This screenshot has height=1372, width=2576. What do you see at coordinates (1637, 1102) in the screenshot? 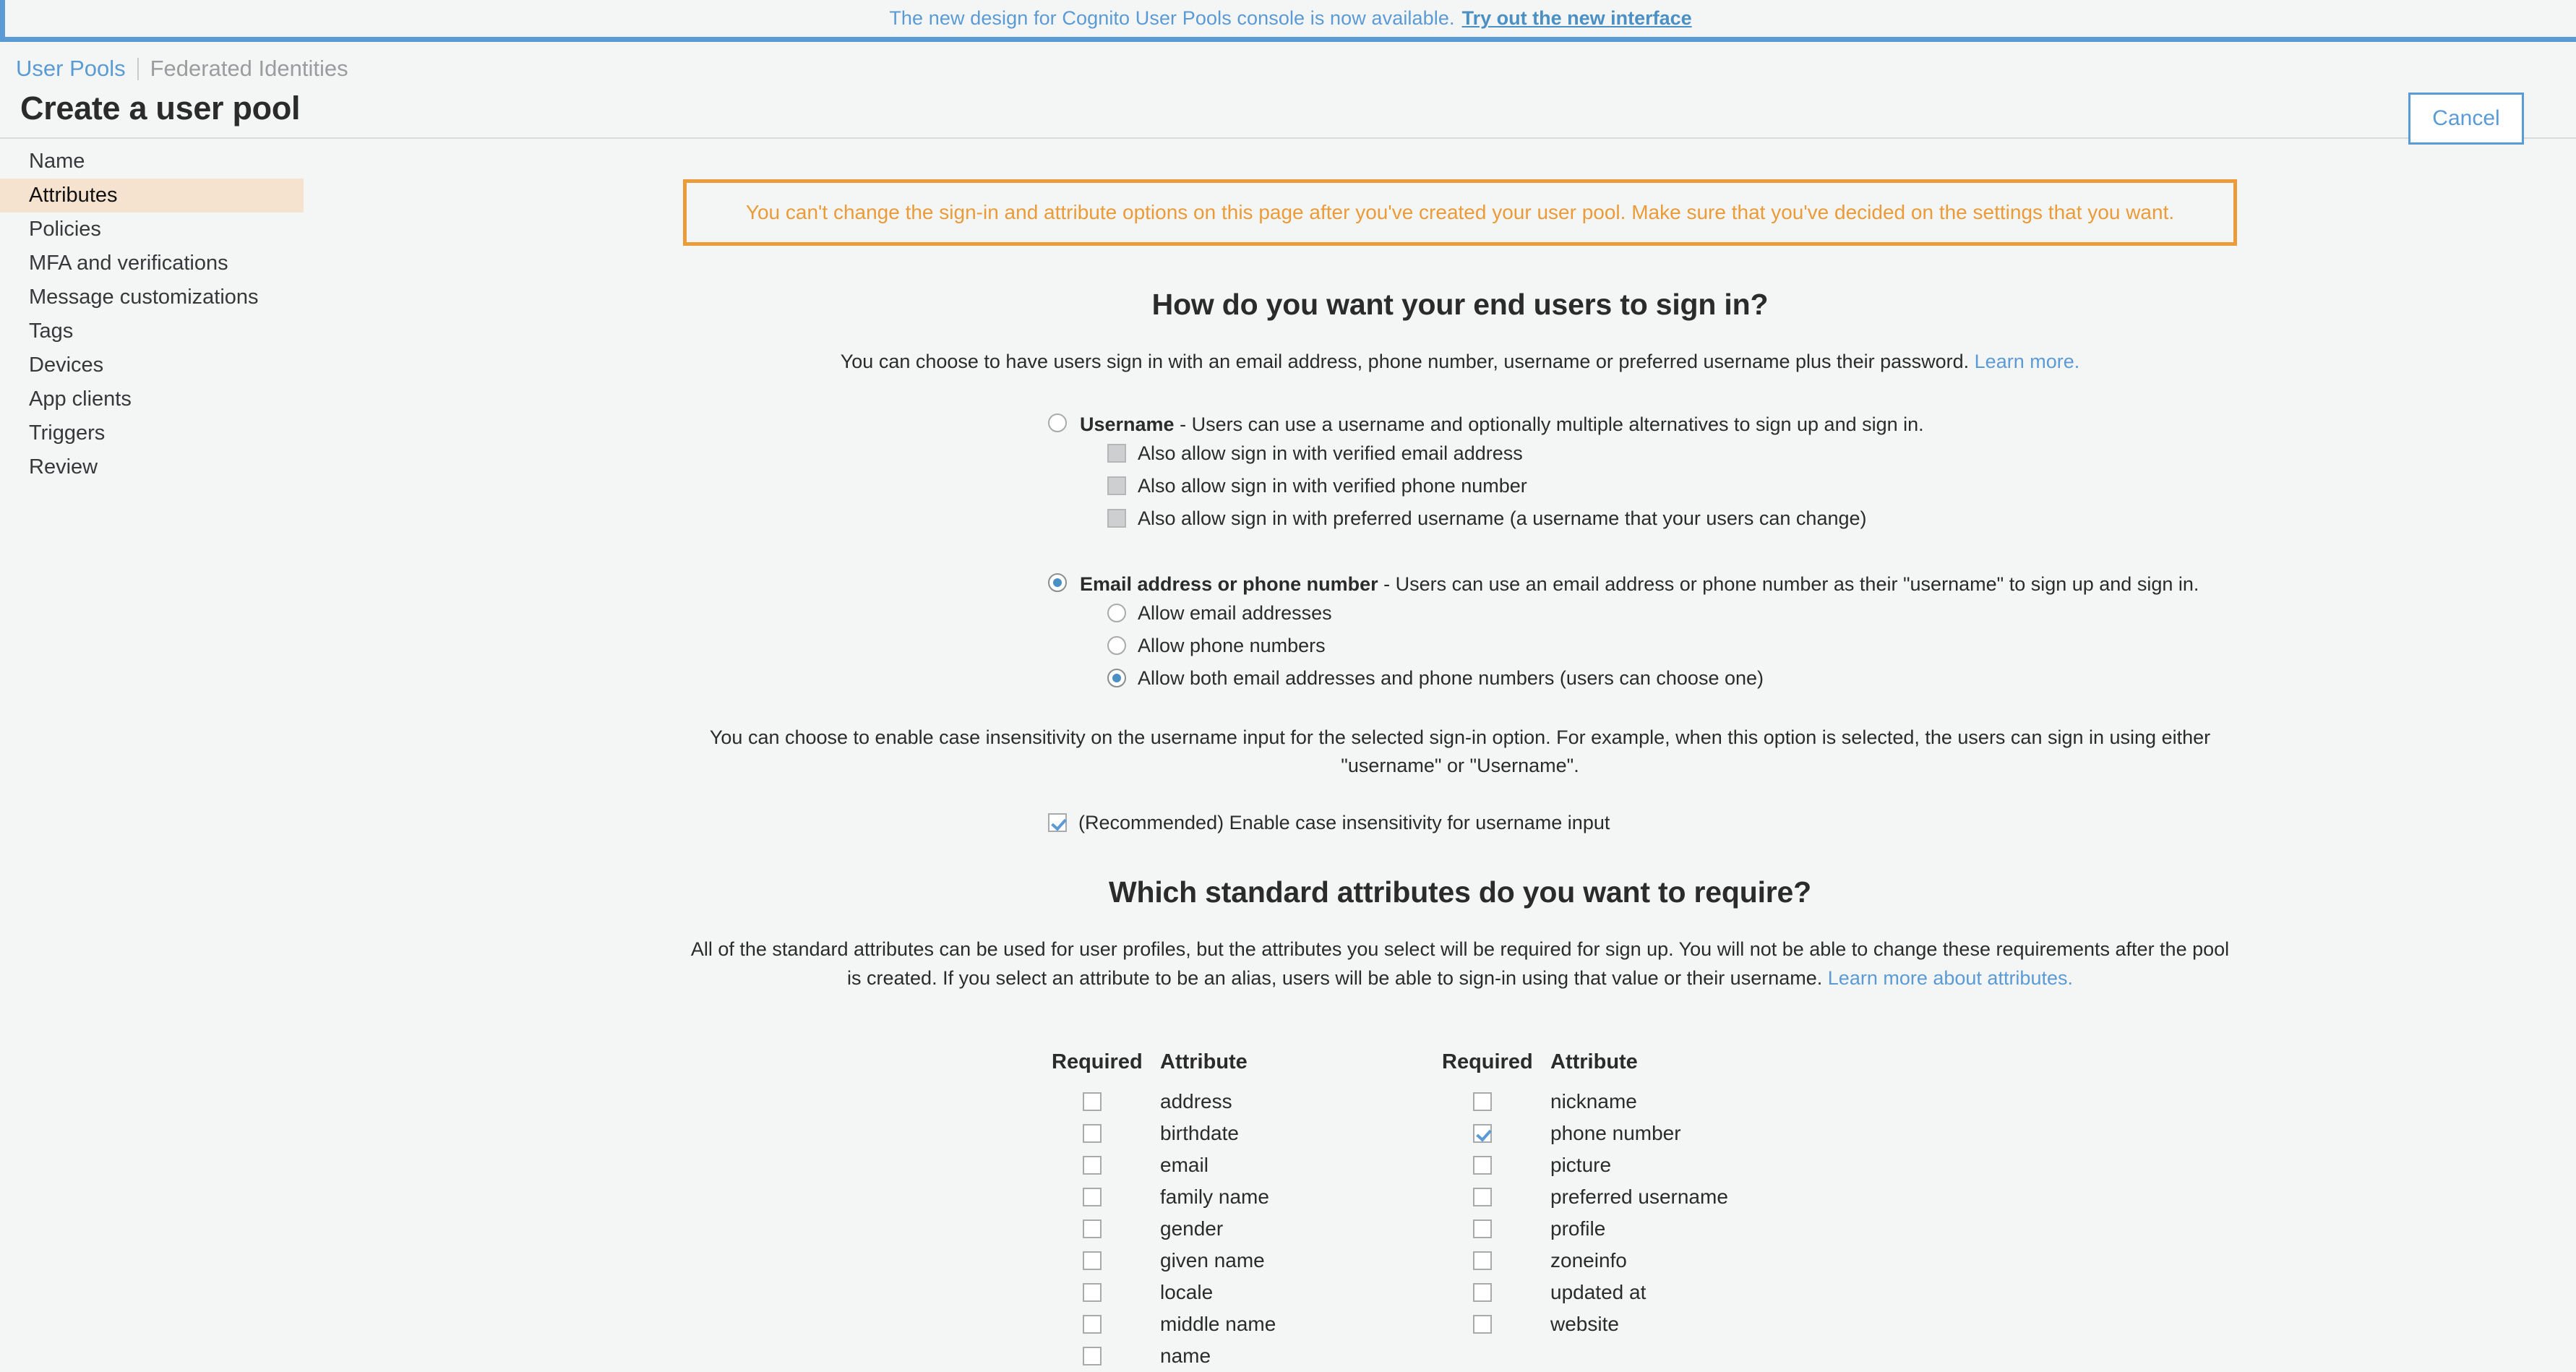
I see `table-row: nickname` at bounding box center [1637, 1102].